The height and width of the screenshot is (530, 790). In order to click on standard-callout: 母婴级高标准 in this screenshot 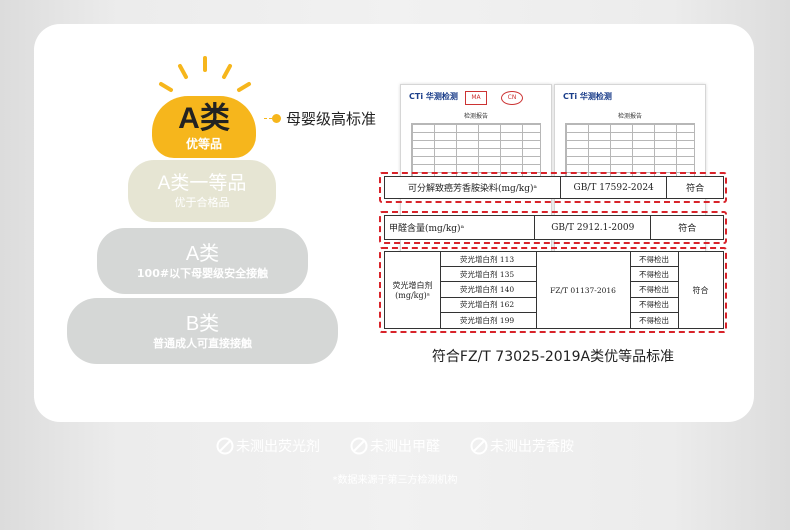, I will do `click(320, 118)`.